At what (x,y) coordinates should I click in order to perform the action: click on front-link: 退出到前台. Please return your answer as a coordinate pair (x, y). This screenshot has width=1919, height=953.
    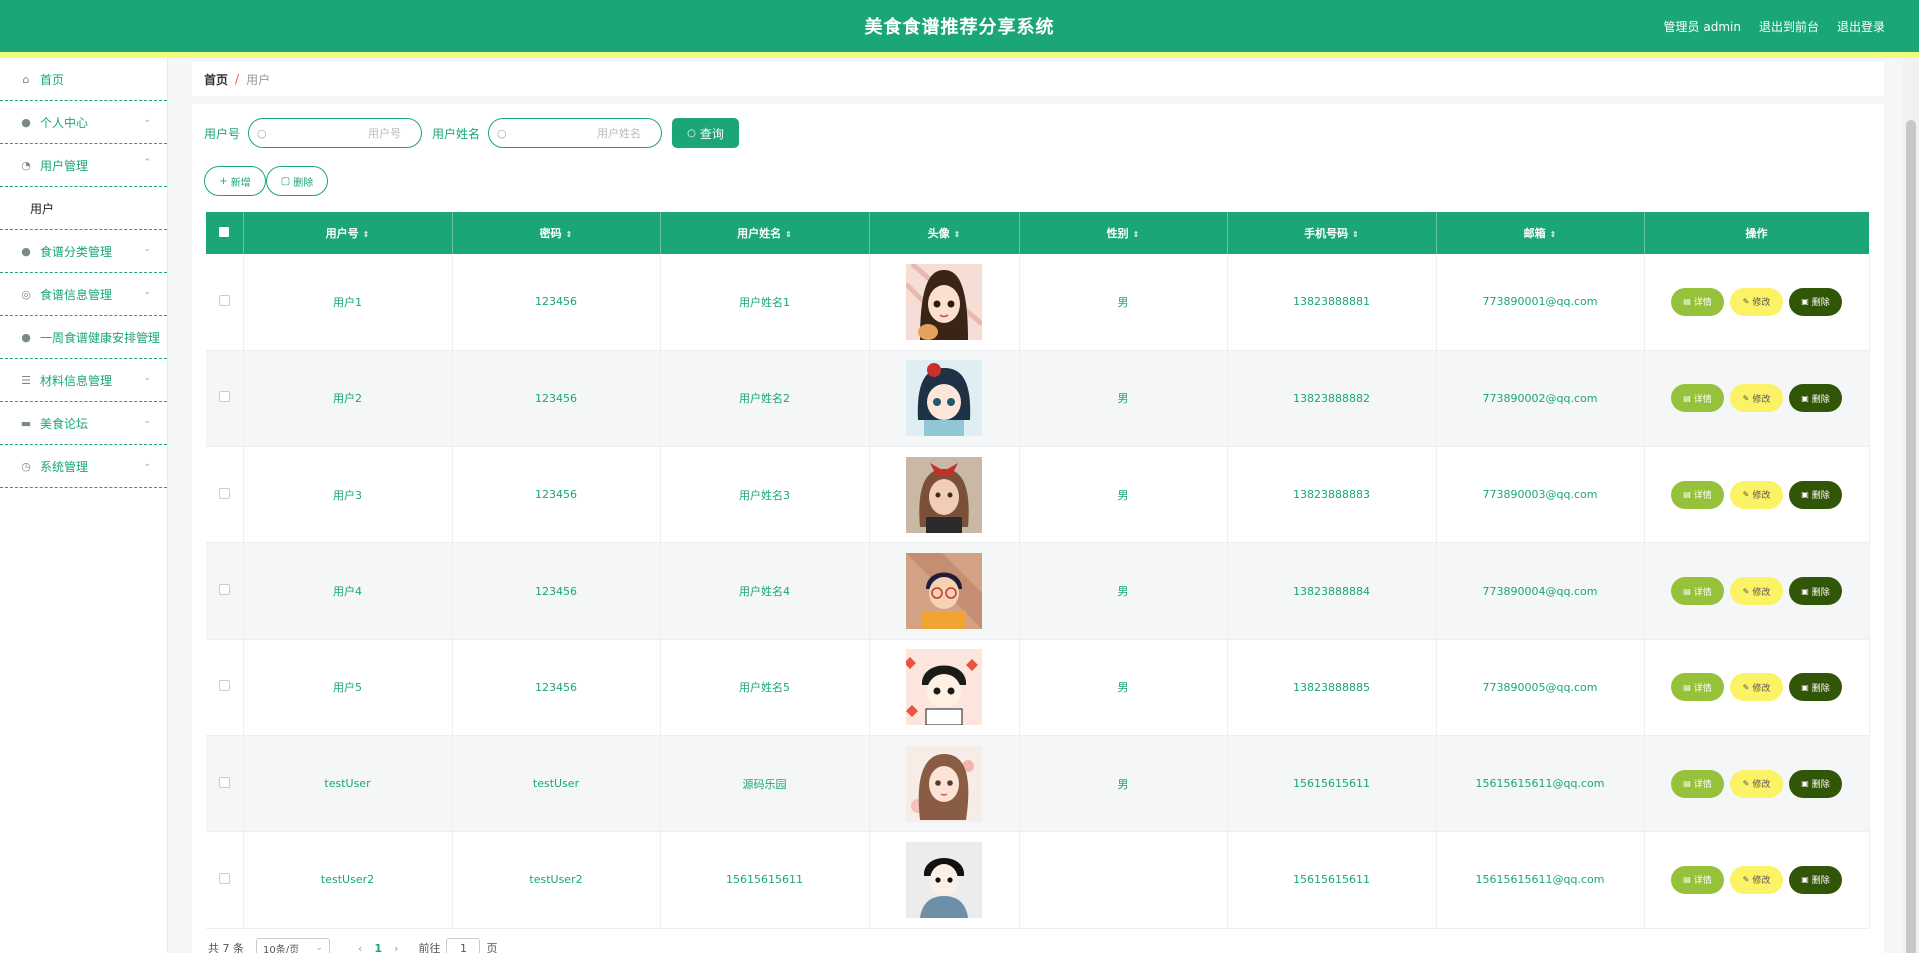
    Looking at the image, I should click on (1789, 26).